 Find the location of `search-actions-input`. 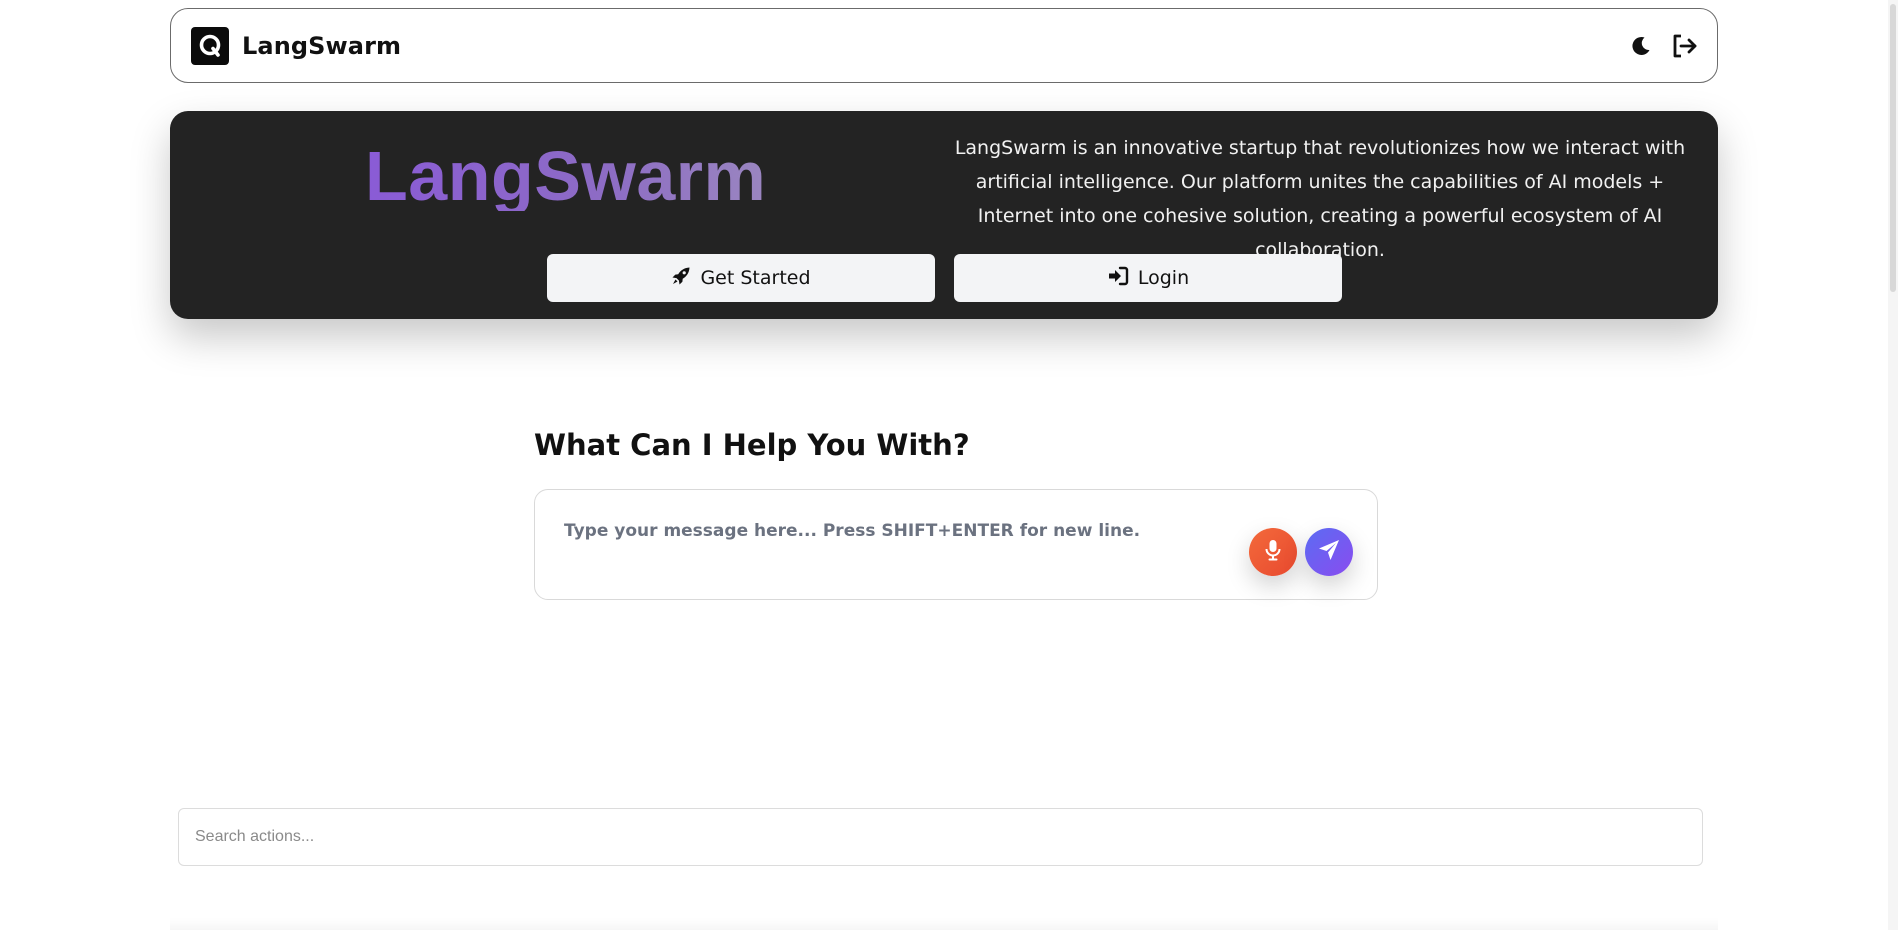

search-actions-input is located at coordinates (940, 837).